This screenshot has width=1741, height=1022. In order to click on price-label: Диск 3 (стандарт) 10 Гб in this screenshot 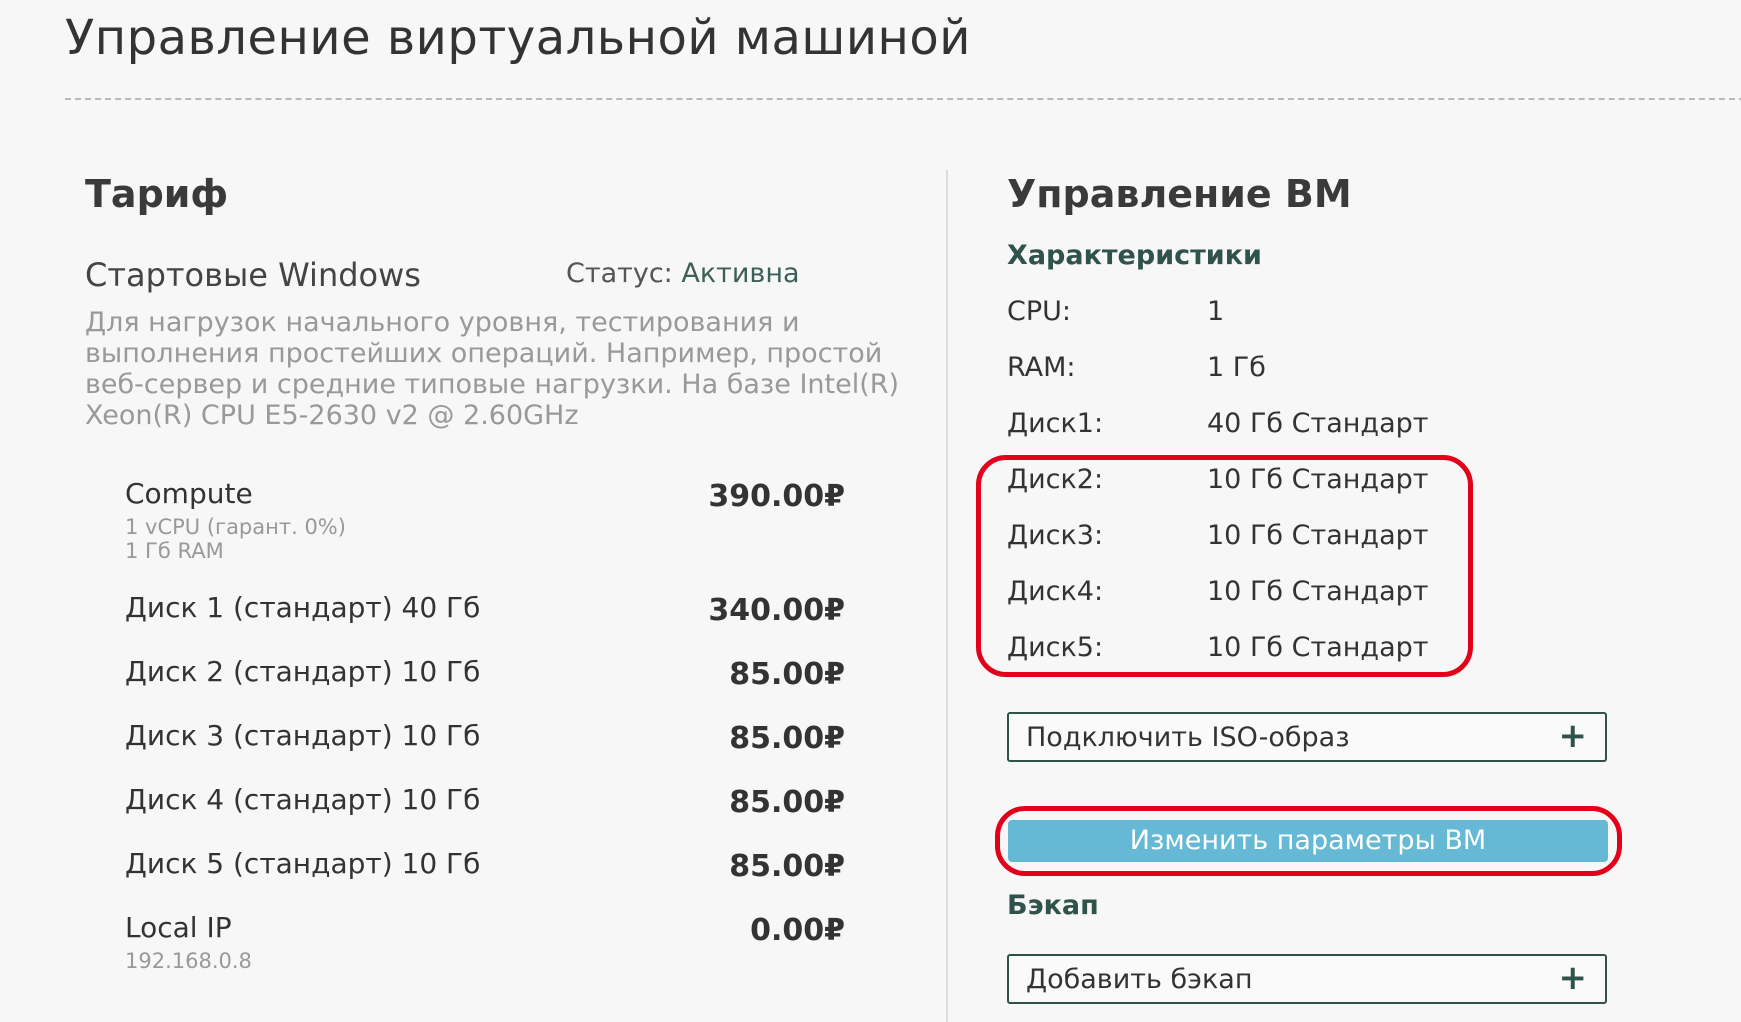, I will do `click(303, 735)`.